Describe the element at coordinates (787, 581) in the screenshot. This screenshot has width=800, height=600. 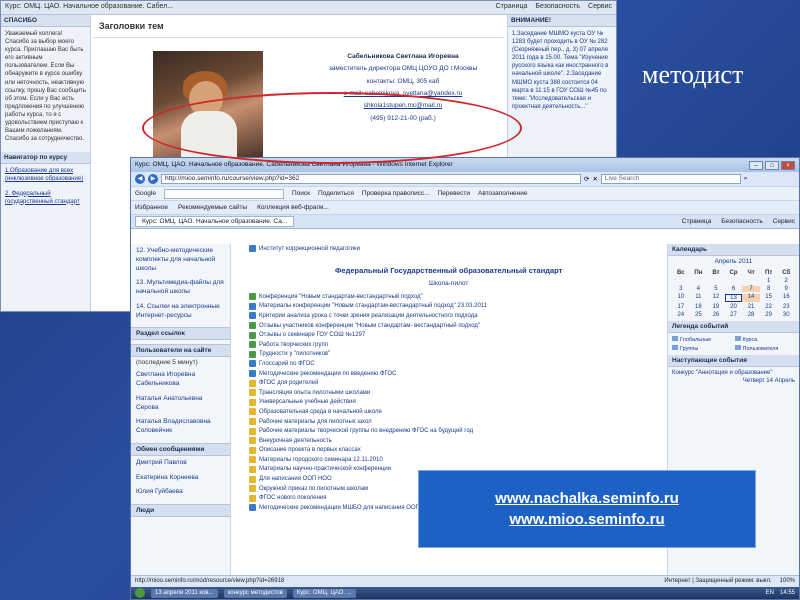
I see `status-zoom: 100%` at that location.